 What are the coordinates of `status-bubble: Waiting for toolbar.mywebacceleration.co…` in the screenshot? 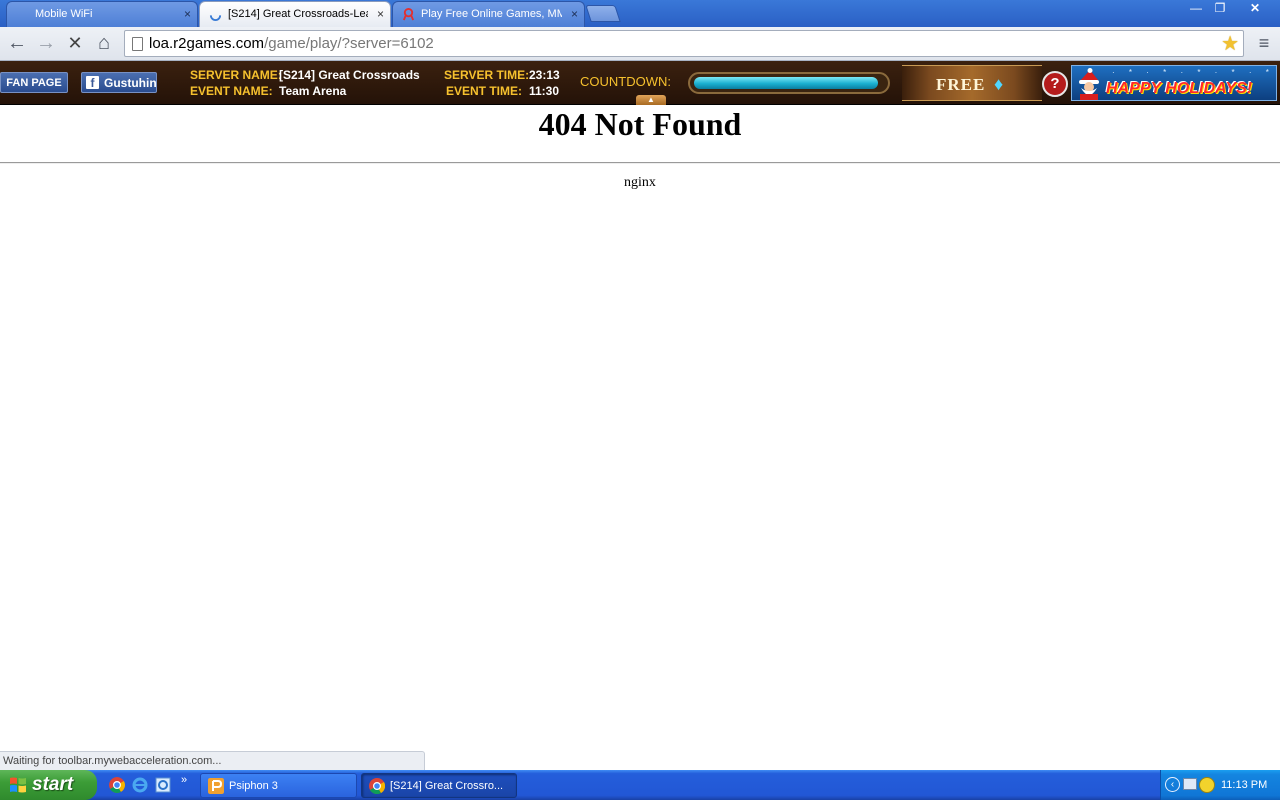 It's located at (212, 760).